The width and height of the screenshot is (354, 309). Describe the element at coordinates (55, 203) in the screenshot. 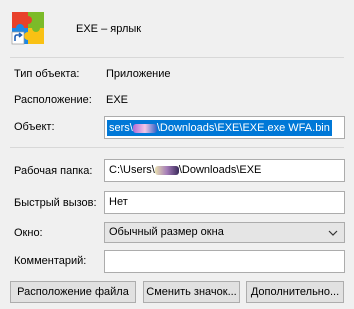

I see `hotkey-label: Быстрый вызов:` at that location.